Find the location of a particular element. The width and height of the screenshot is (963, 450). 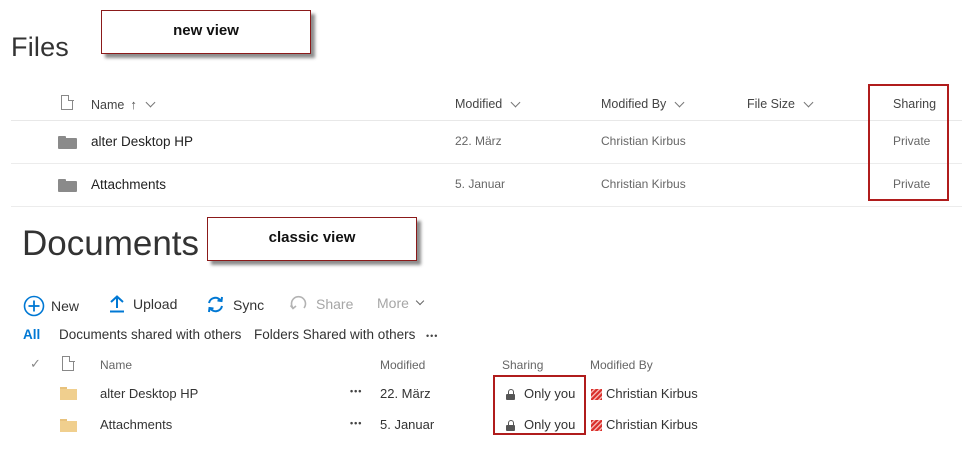

select-all-checkbox: ✓ is located at coordinates (35, 364).